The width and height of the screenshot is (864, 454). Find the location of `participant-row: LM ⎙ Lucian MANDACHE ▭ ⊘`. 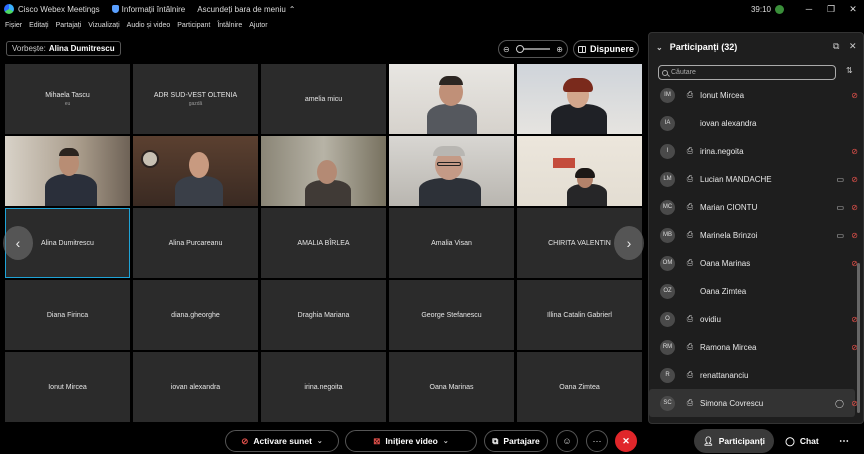

participant-row: LM ⎙ Lucian MANDACHE ▭ ⊘ is located at coordinates (753, 179).